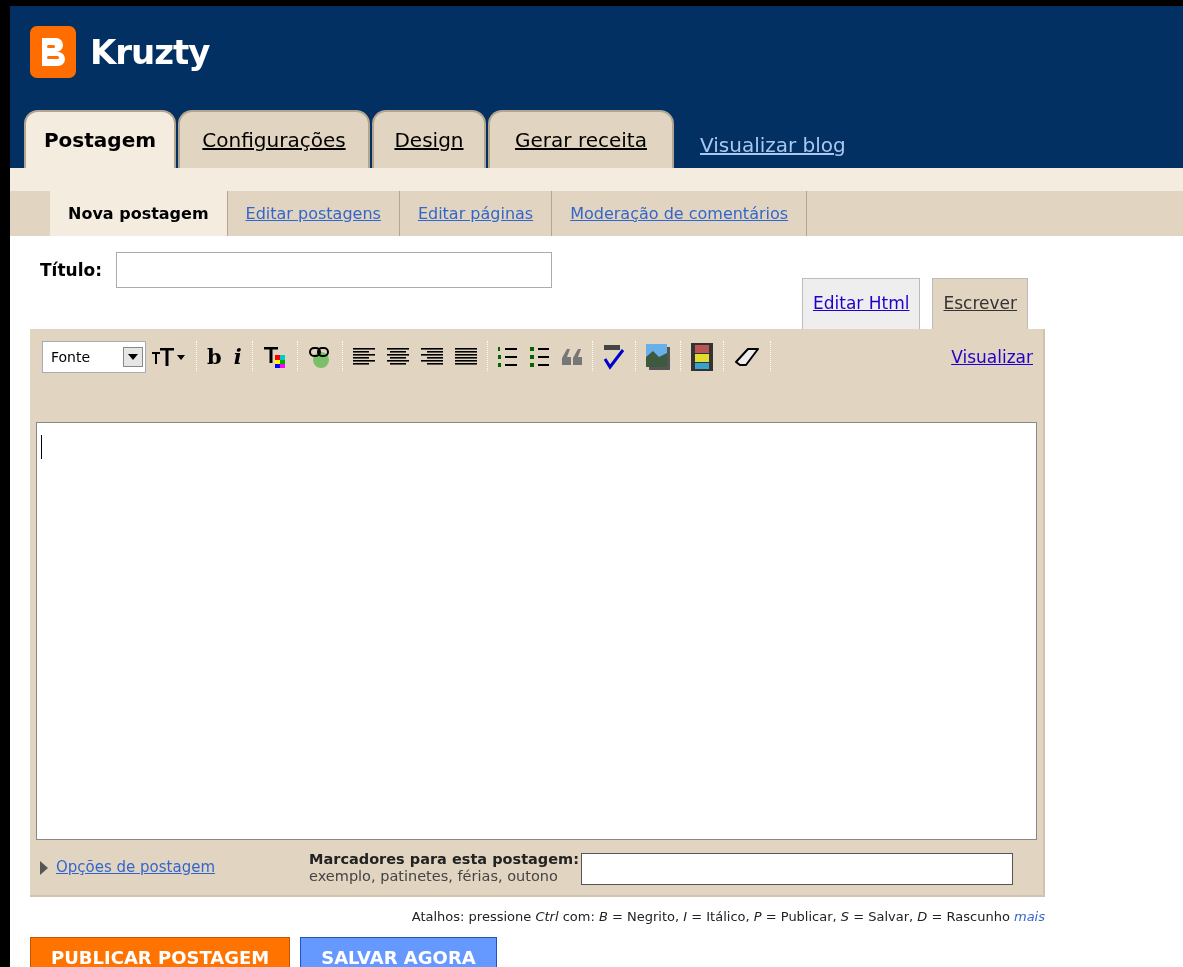 This screenshot has width=1183, height=967. I want to click on editor-tab: Editar Html, so click(861, 303).